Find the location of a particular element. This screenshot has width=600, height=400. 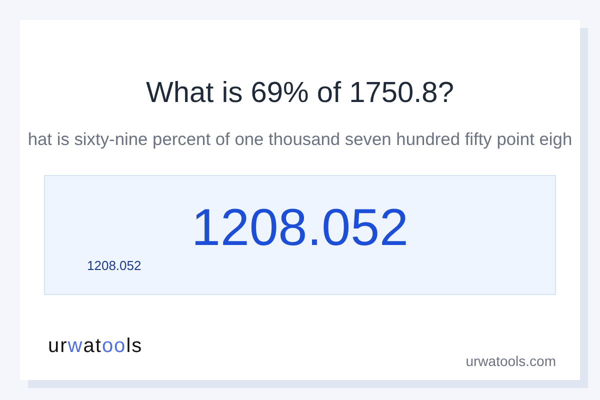

site-url: urwatools.com is located at coordinates (511, 361).